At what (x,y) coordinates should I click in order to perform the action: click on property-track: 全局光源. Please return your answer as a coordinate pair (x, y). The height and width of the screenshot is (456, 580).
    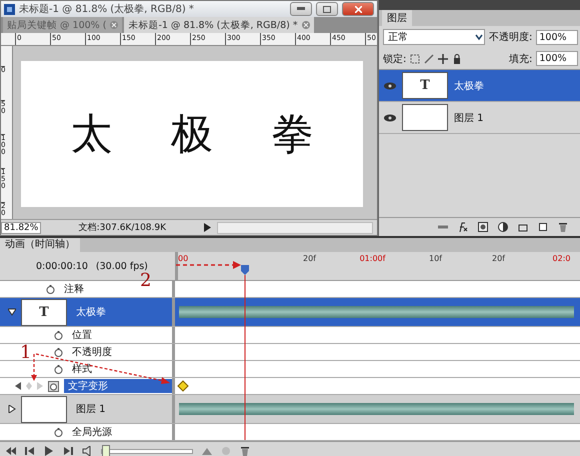
    Looking at the image, I should click on (290, 432).